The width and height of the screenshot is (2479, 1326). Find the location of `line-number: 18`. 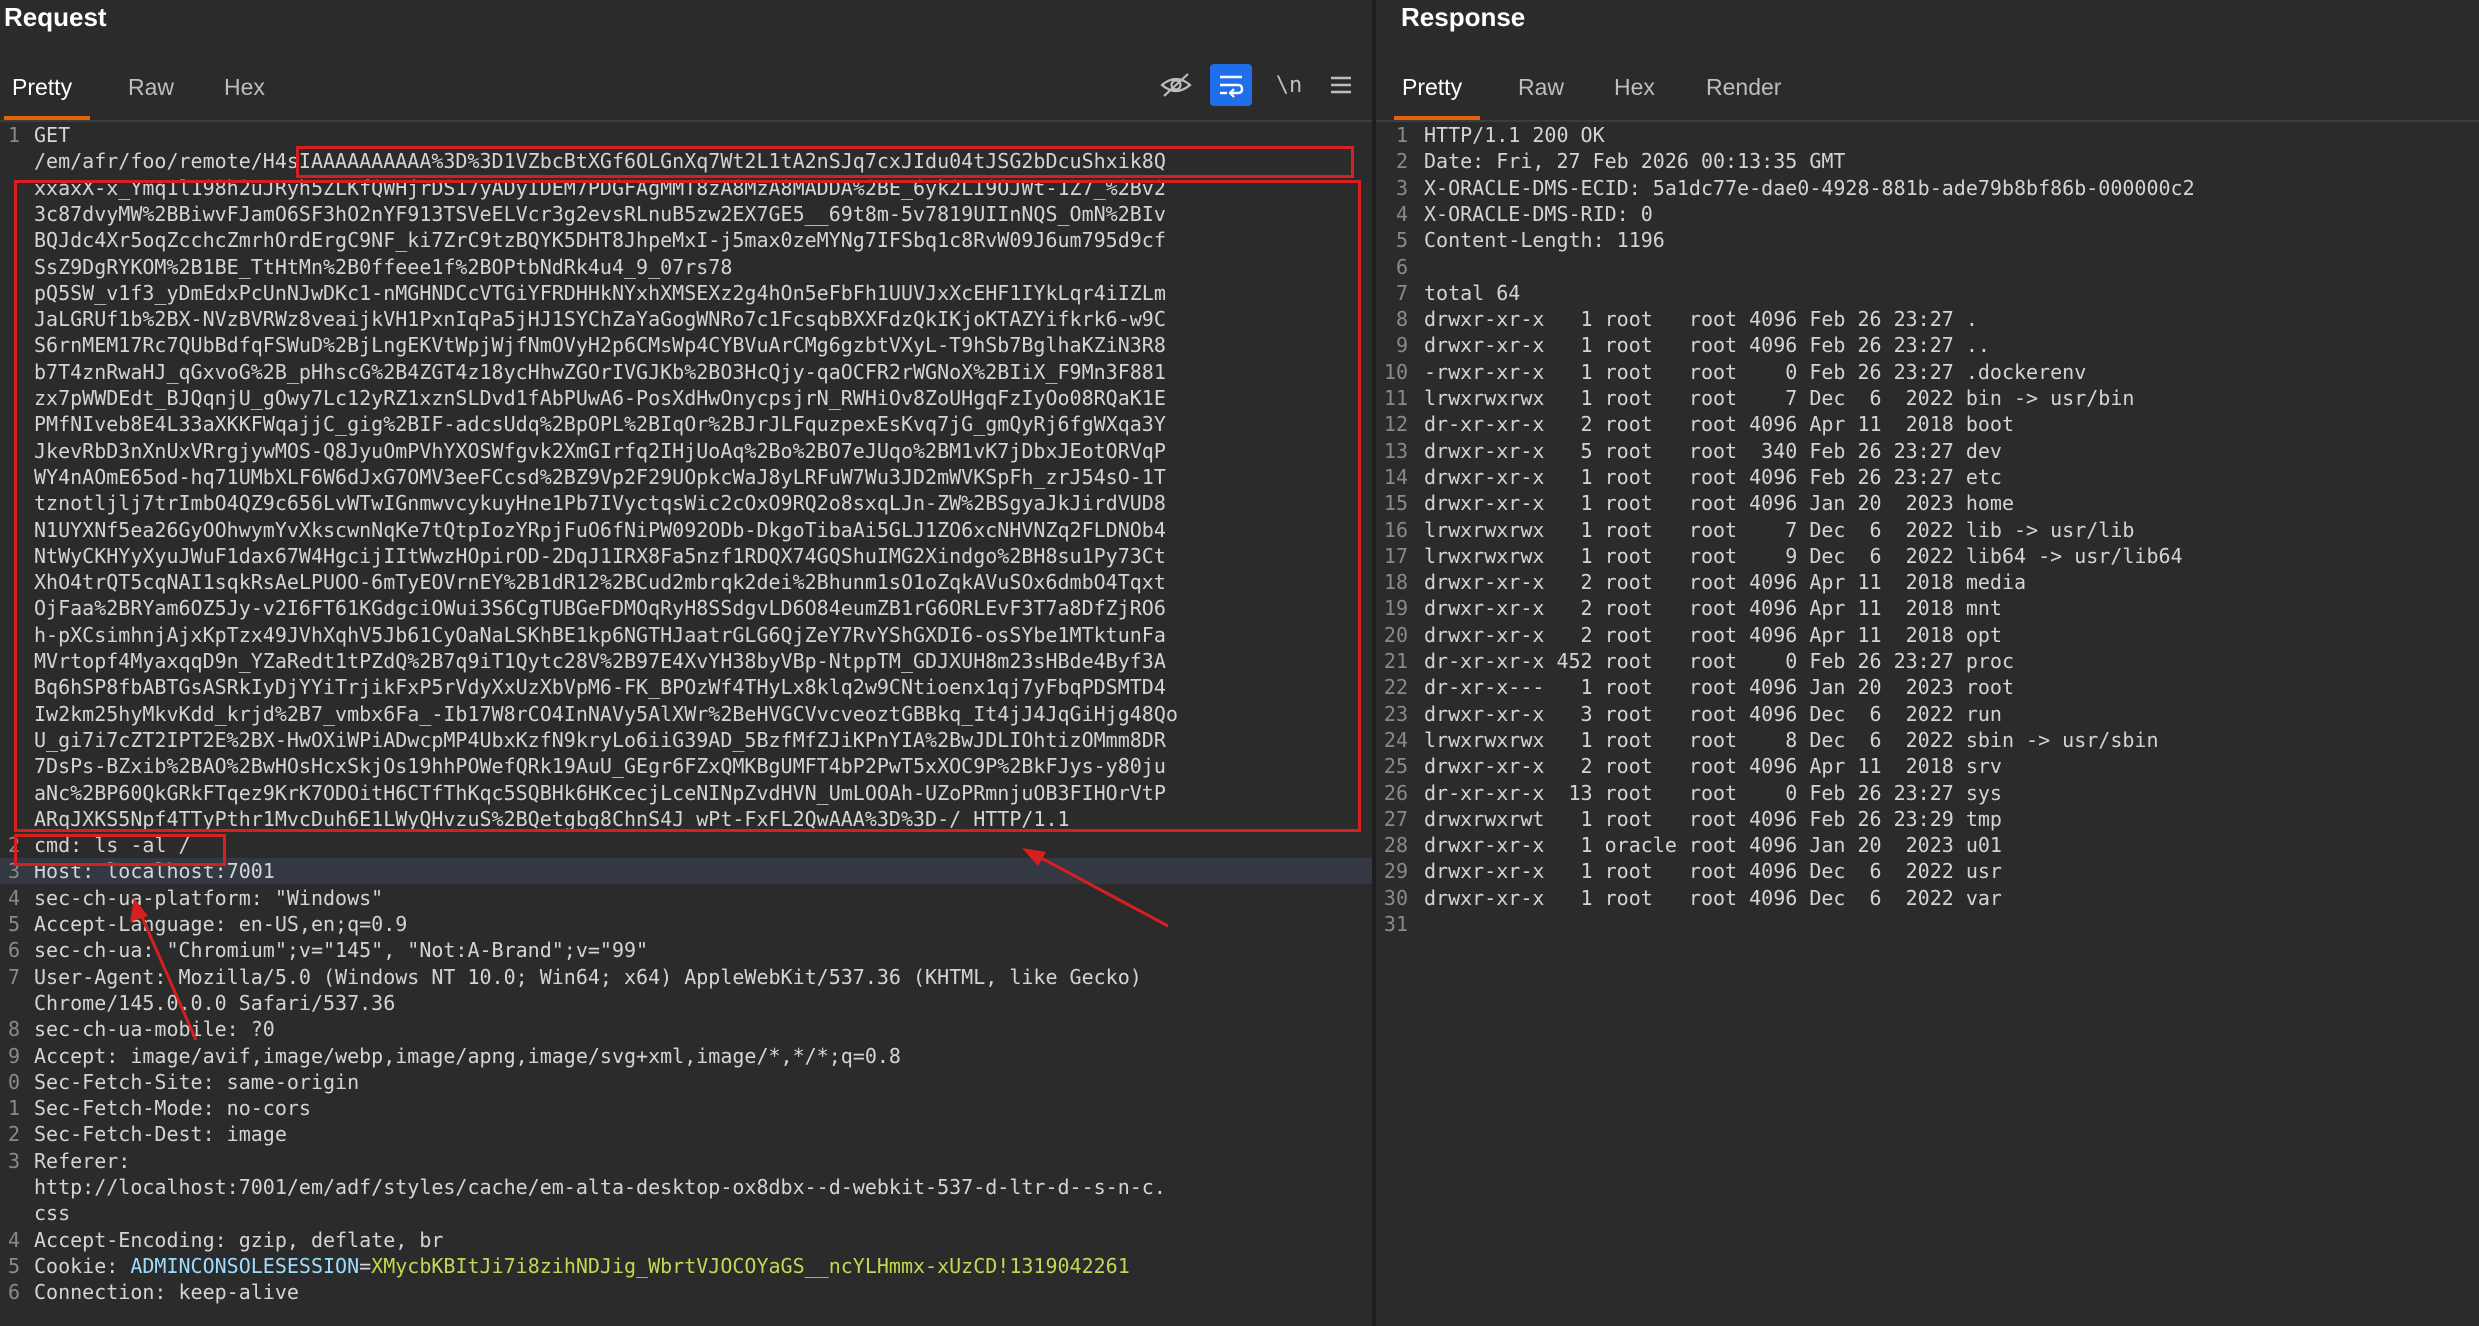

line-number: 18 is located at coordinates (1395, 582).